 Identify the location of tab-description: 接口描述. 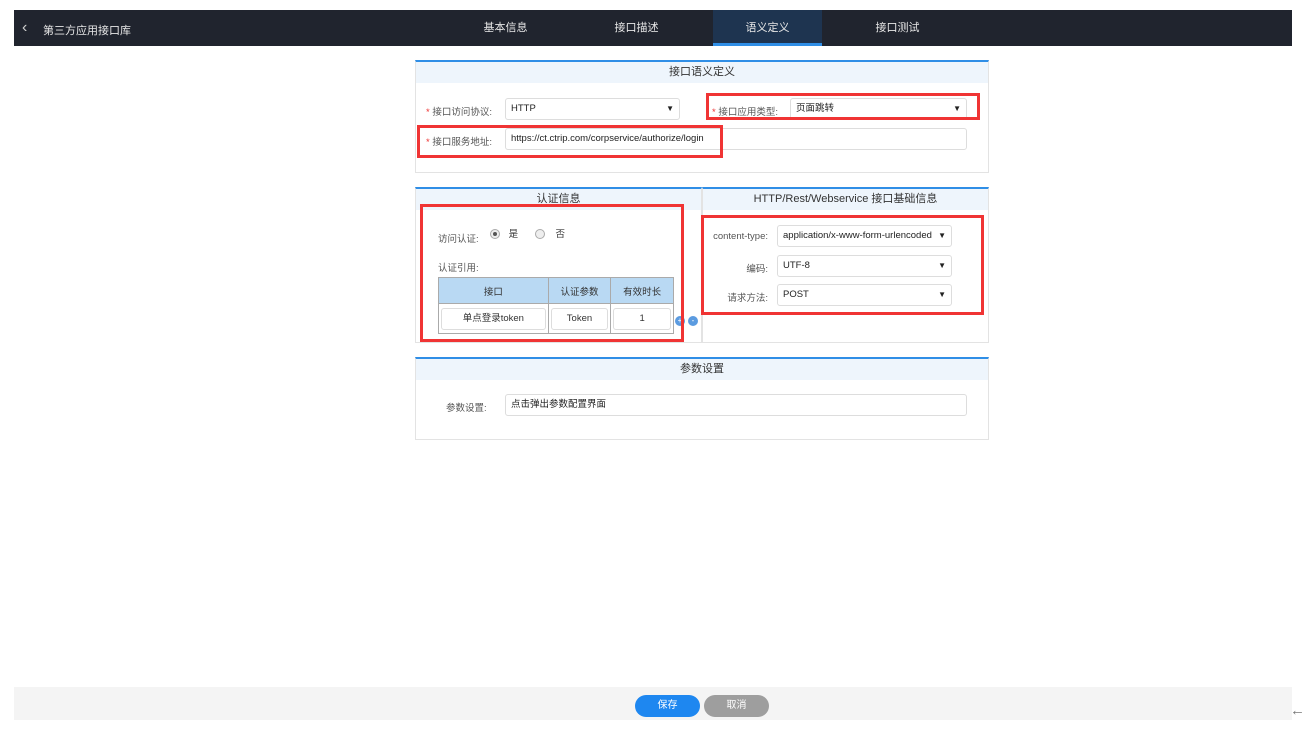
(636, 28).